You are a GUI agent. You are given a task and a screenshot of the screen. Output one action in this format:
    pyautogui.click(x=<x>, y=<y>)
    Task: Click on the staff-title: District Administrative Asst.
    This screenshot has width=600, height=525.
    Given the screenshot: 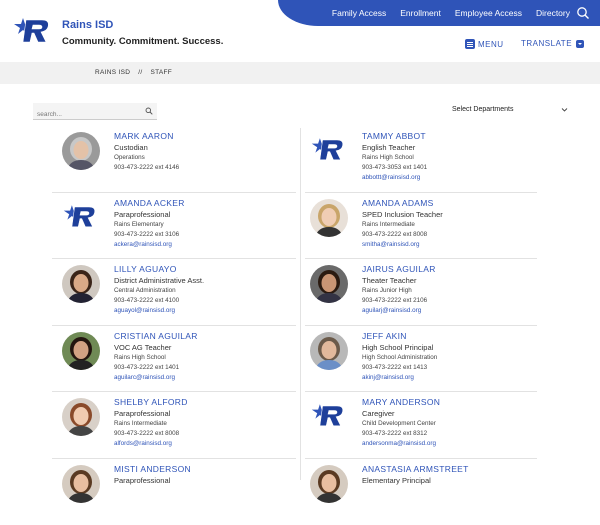 What is the action you would take?
    pyautogui.click(x=159, y=280)
    